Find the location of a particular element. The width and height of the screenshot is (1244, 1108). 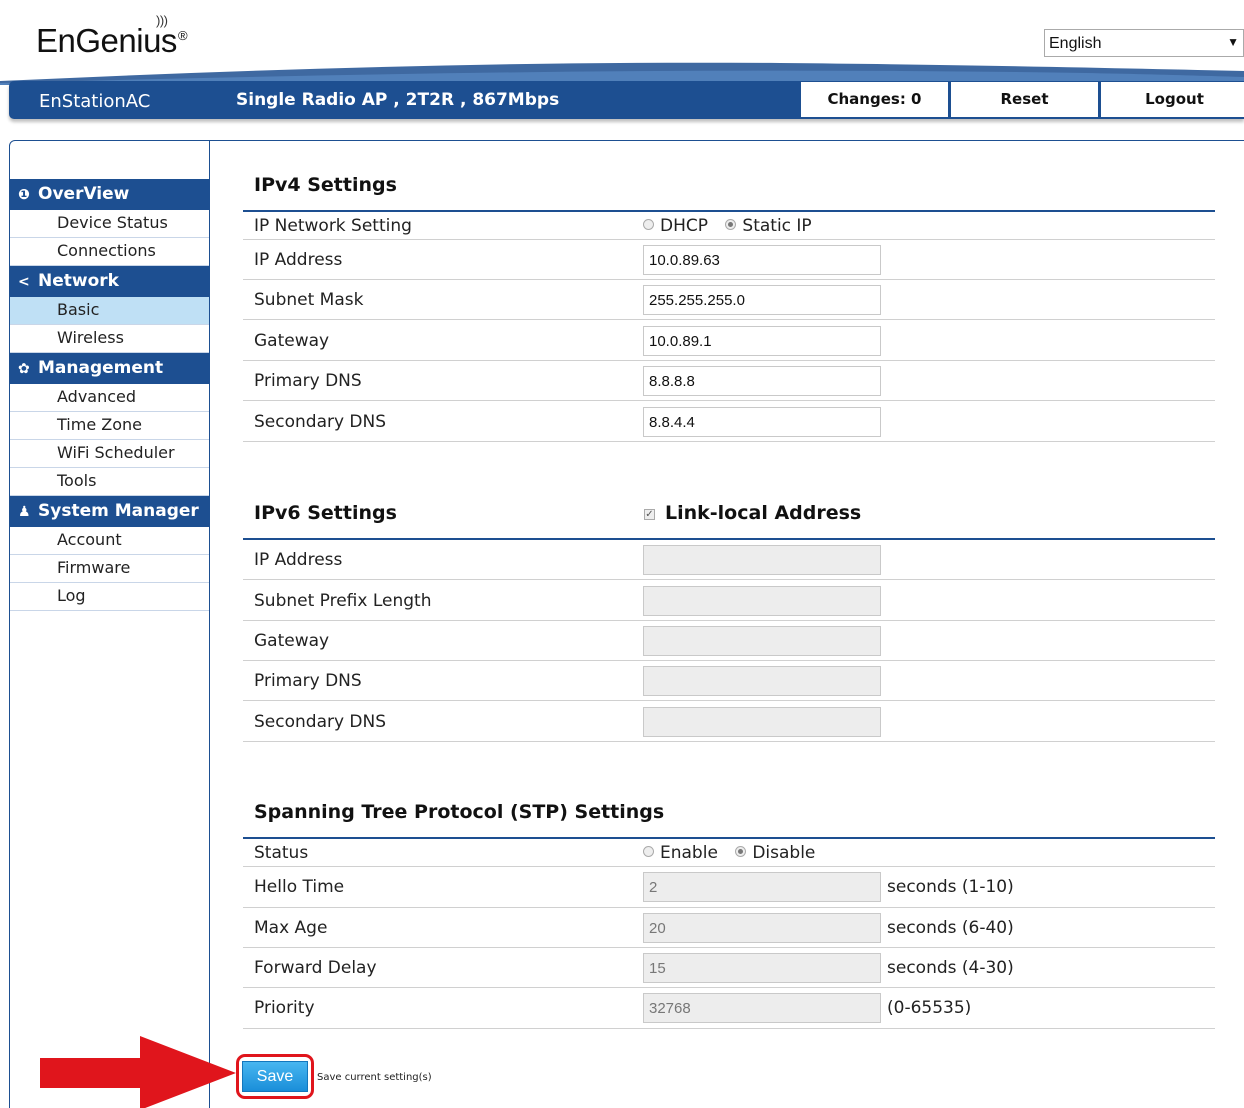

wifi-icon: ))) is located at coordinates (162, 20).